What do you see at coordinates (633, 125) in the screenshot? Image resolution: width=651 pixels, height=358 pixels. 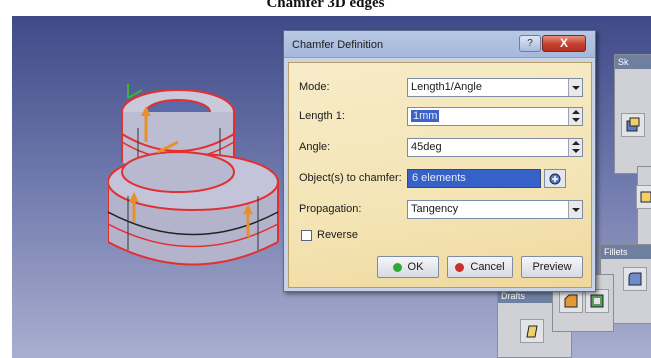 I see `pocket-tool-icon` at bounding box center [633, 125].